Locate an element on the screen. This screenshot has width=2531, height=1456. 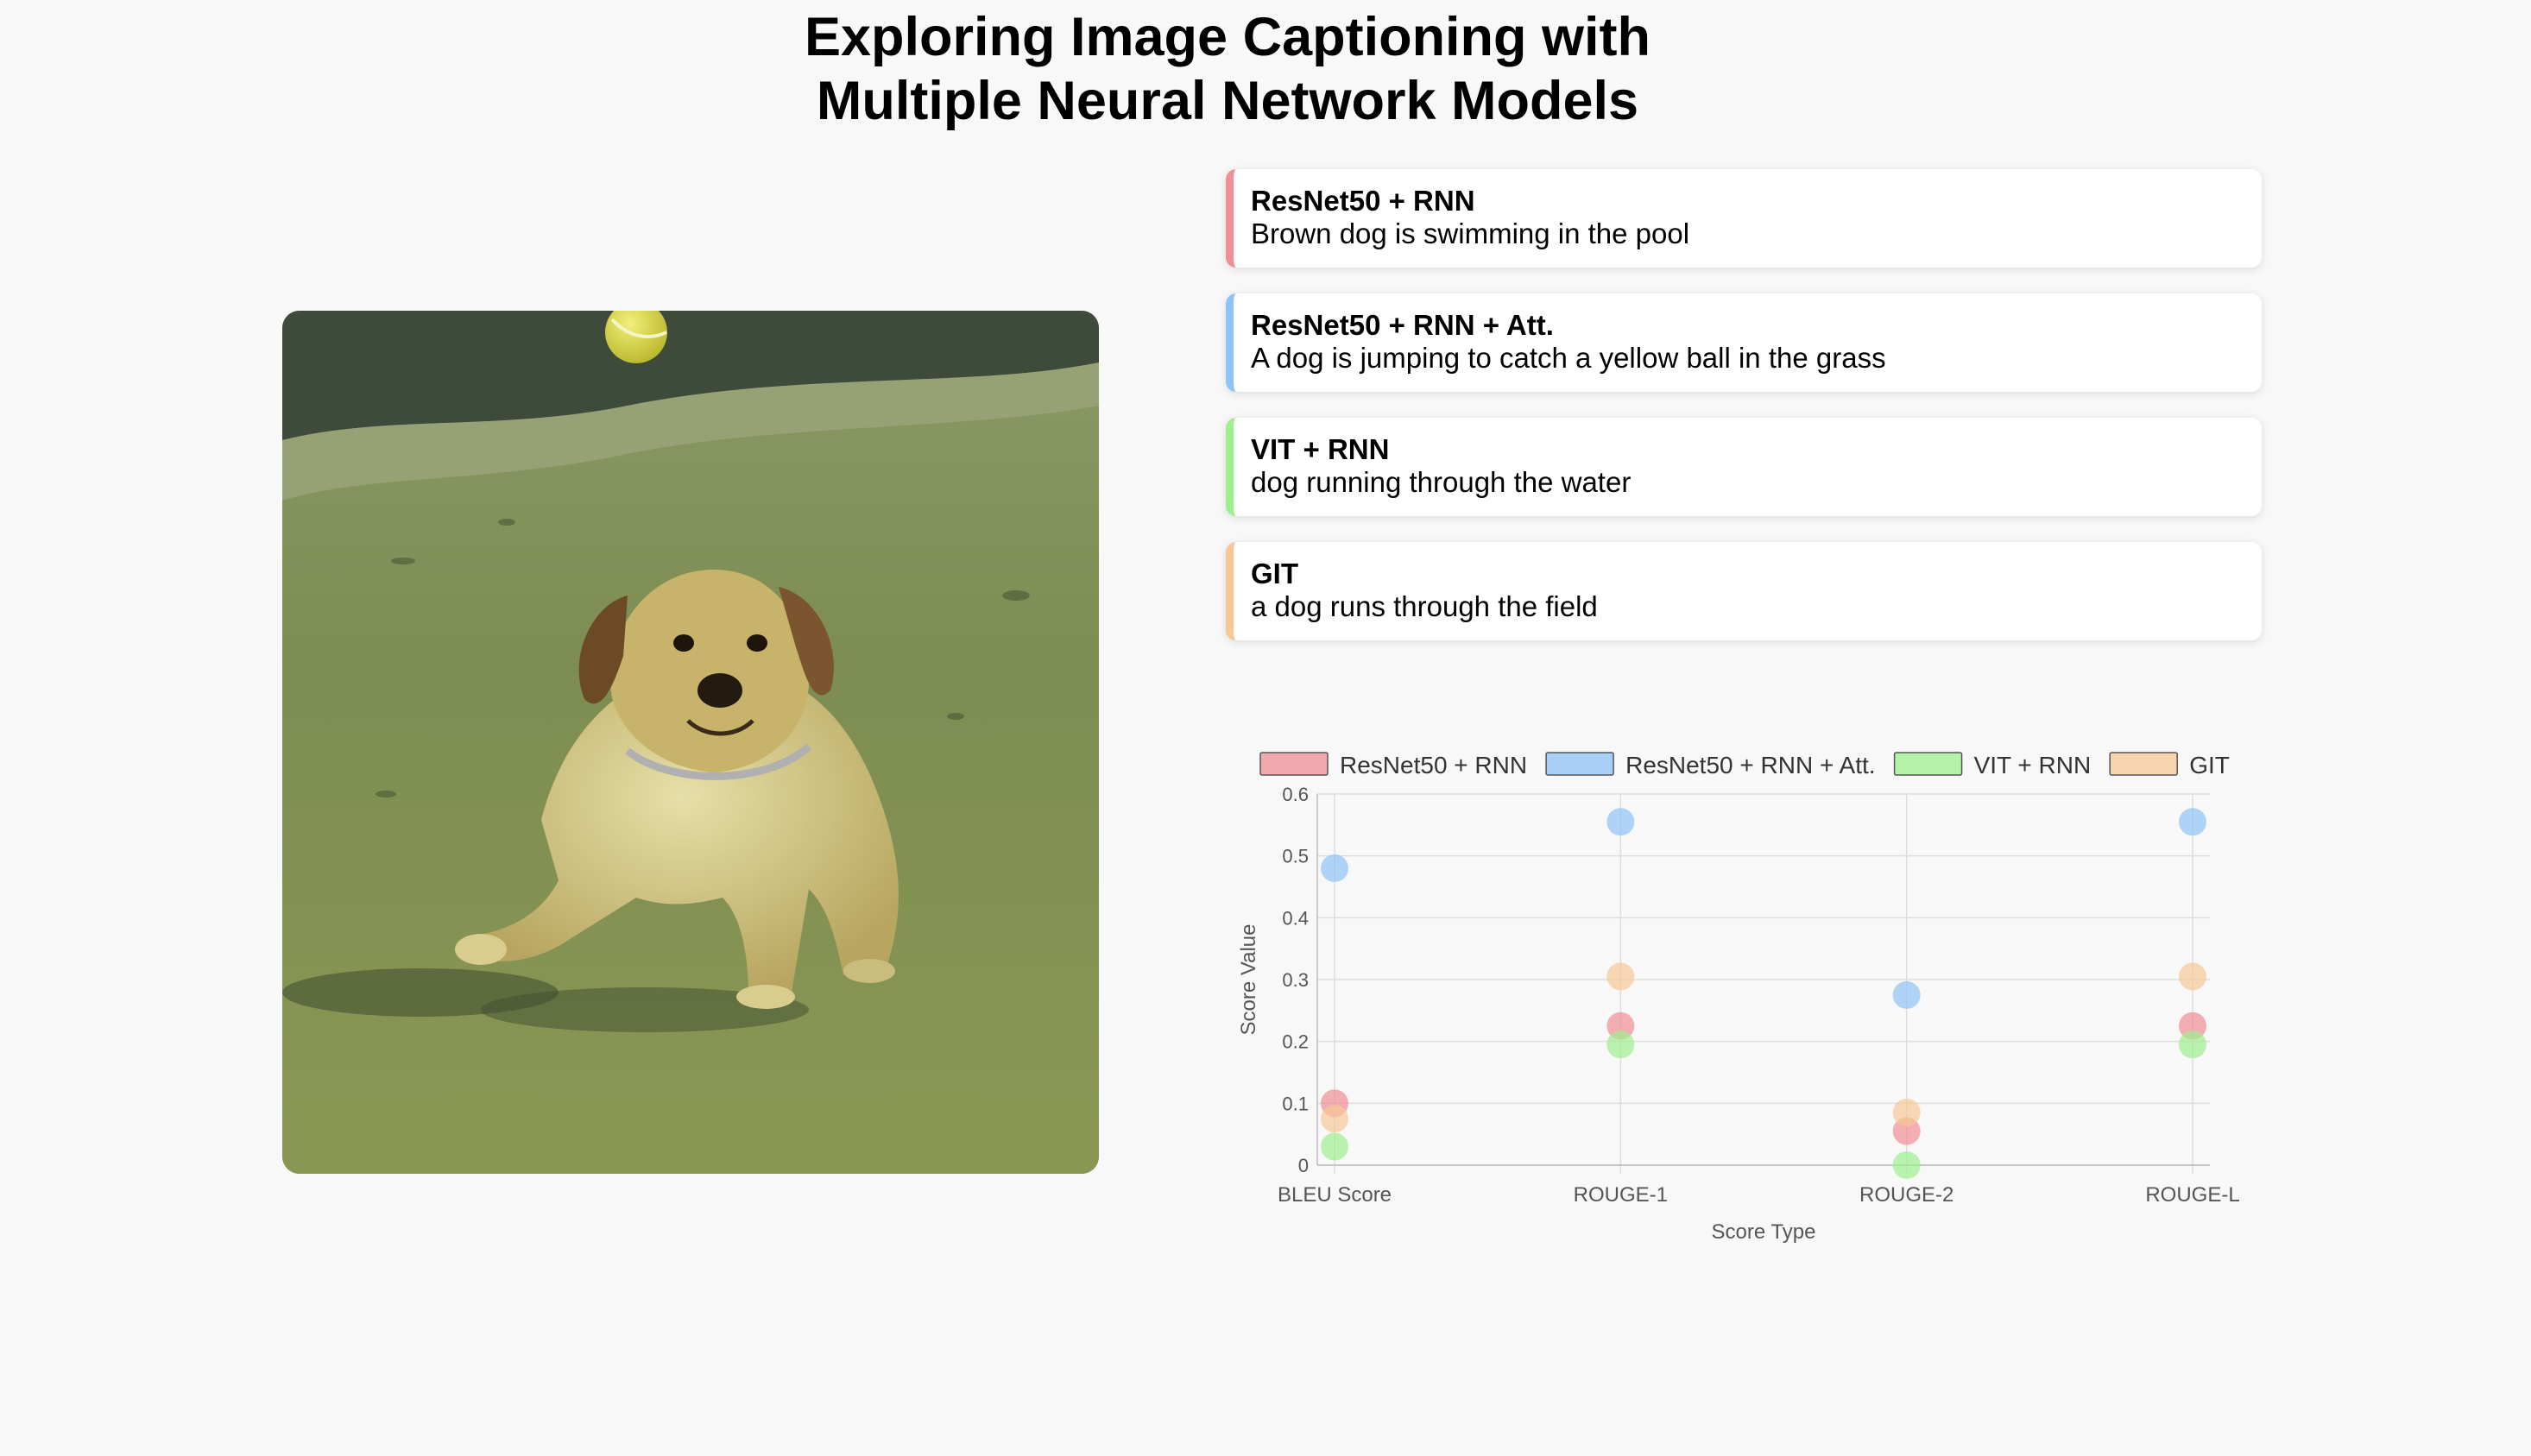
caption-card-vit-rnn: VIT + RNN dog running through the water is located at coordinates (1744, 467).